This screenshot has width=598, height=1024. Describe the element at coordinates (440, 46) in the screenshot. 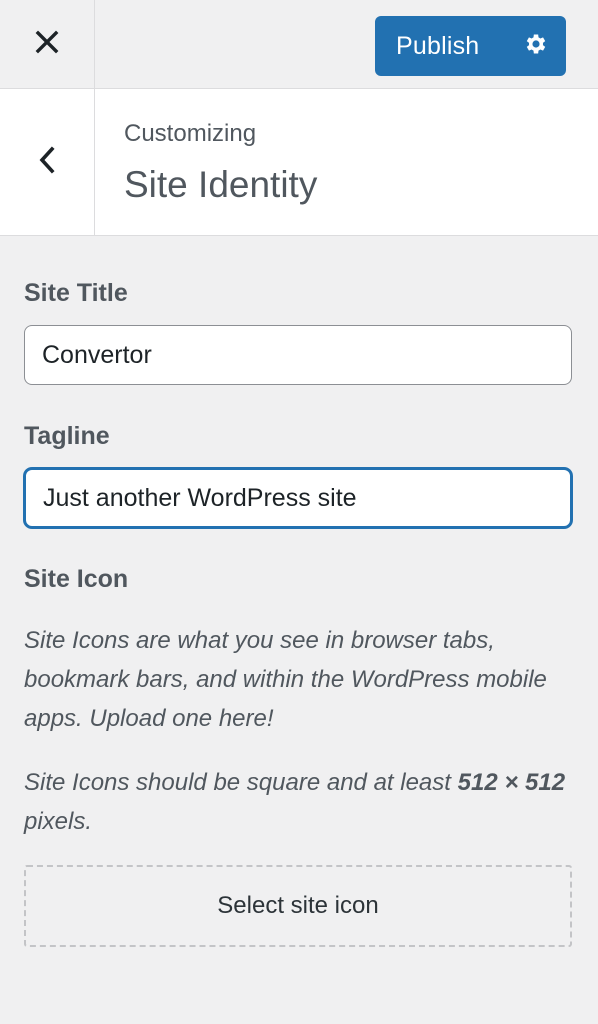

I see `publish-button: Publish` at that location.